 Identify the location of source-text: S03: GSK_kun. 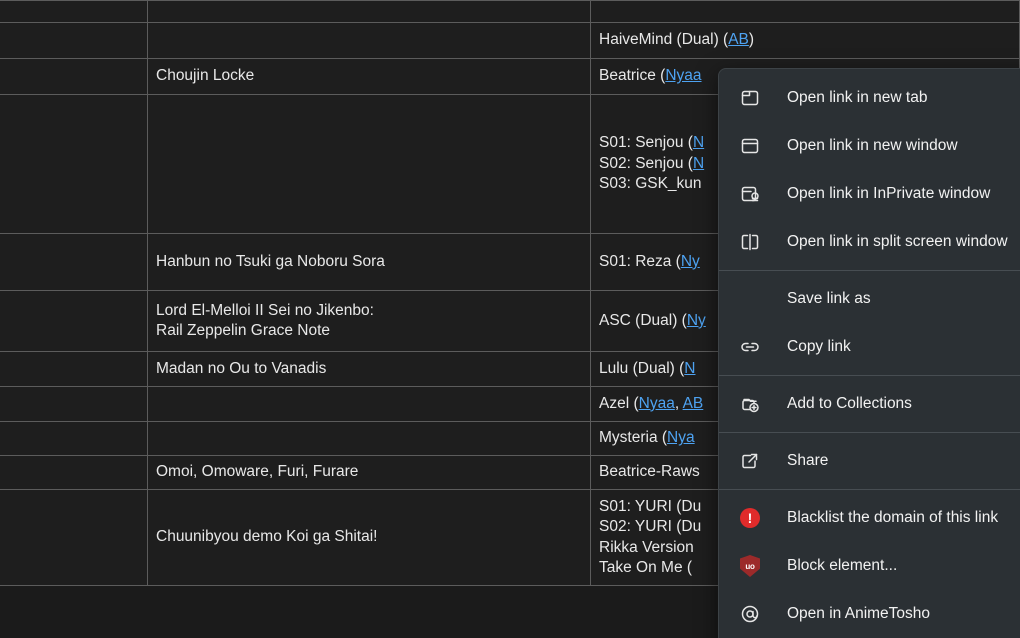
(650, 184).